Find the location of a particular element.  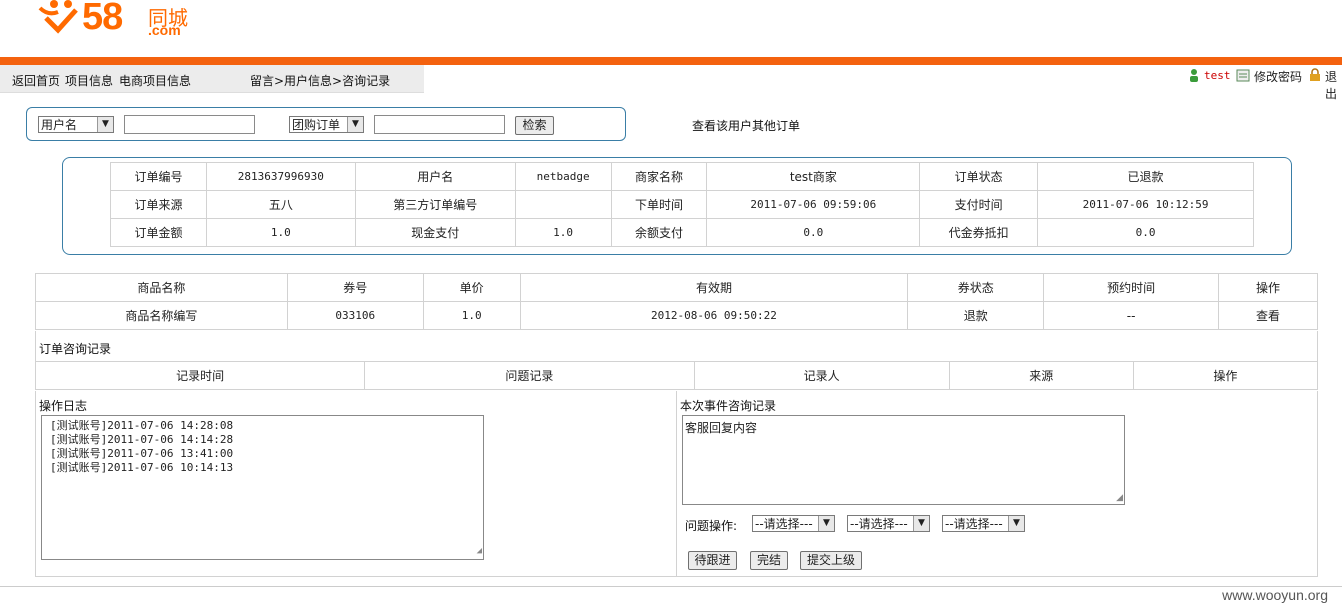

nav-item-home: 返回首页 is located at coordinates (36, 80).